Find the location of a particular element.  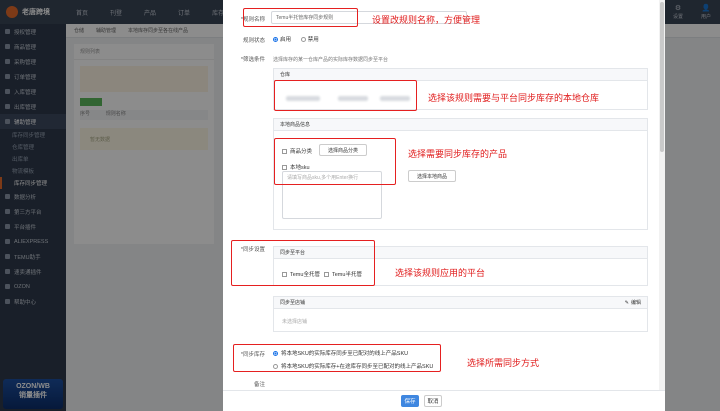

annotation-method: 选择所需同步方式 is located at coordinates (503, 363).